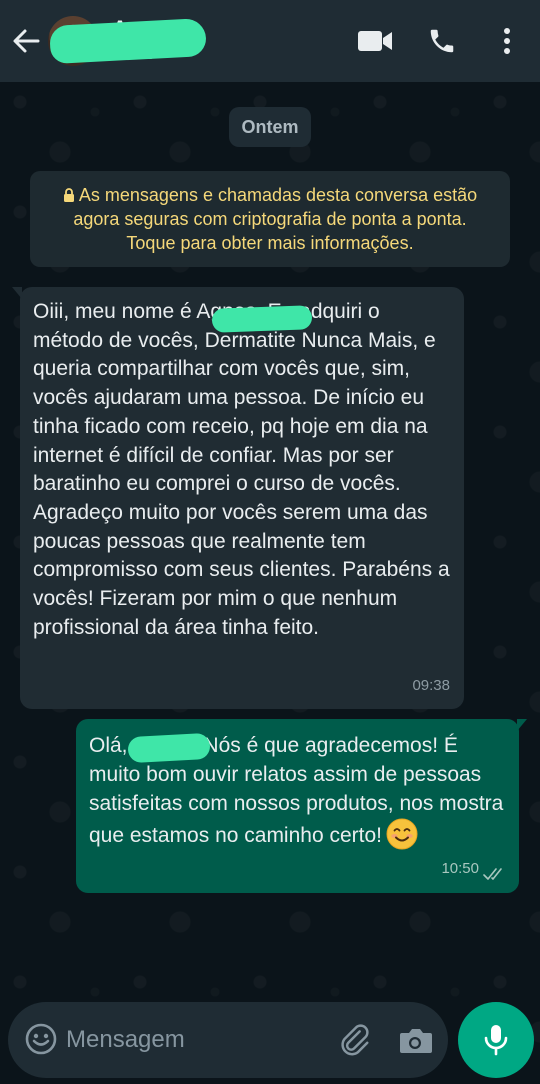 Image resolution: width=540 pixels, height=1084 pixels. What do you see at coordinates (270, 41) in the screenshot?
I see `chat-header: Agnes online` at bounding box center [270, 41].